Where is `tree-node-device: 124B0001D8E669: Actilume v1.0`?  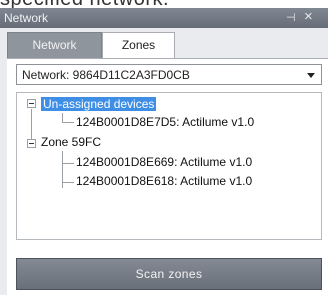 tree-node-device: 124B0001D8E669: Actilume v1.0 is located at coordinates (164, 162).